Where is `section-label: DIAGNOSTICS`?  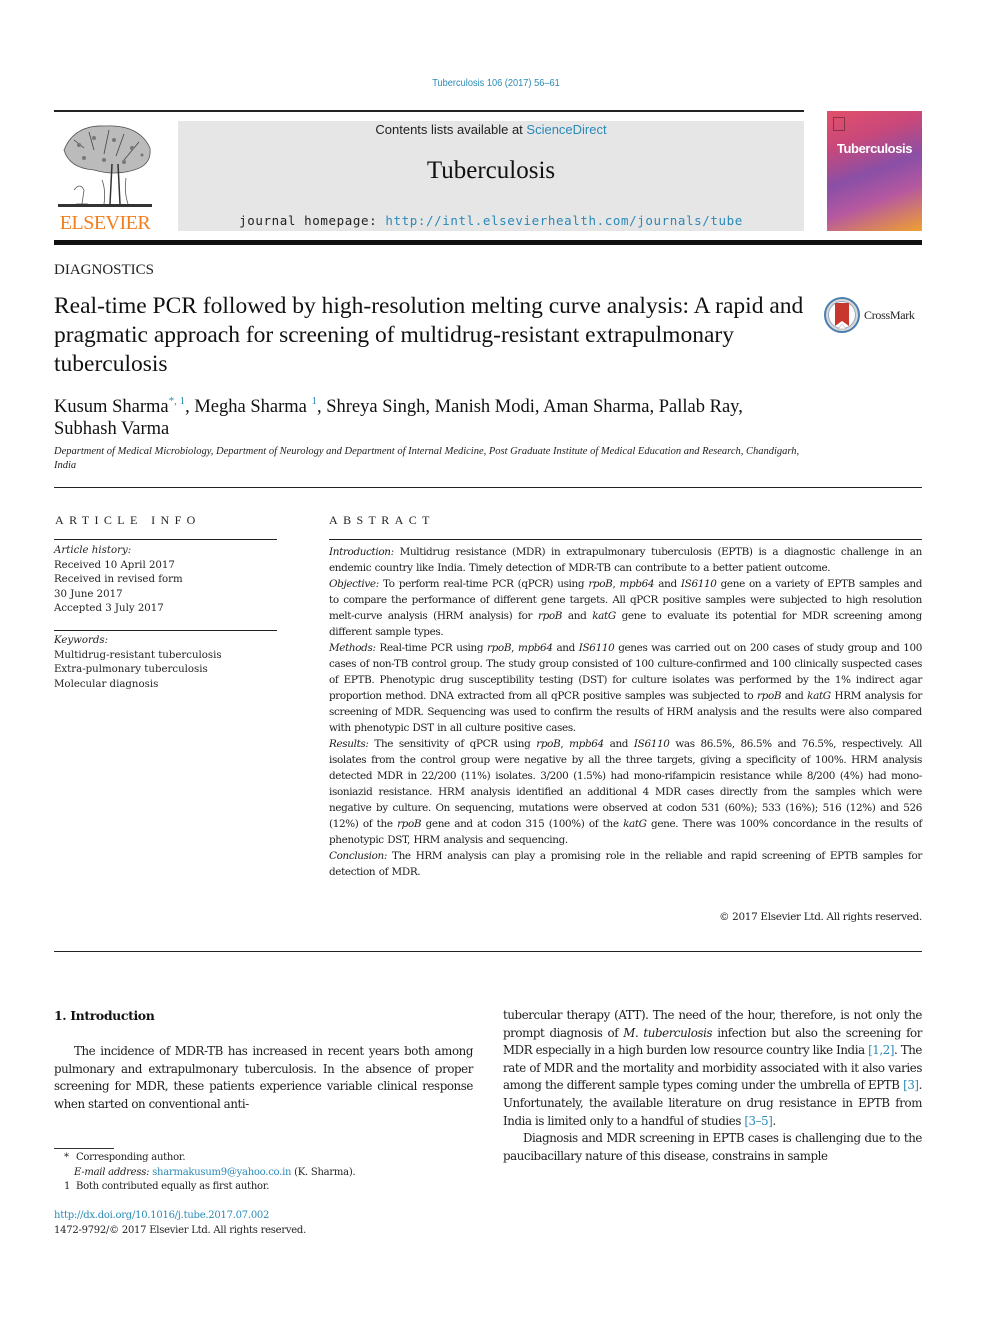
section-label: DIAGNOSTICS is located at coordinates (104, 270).